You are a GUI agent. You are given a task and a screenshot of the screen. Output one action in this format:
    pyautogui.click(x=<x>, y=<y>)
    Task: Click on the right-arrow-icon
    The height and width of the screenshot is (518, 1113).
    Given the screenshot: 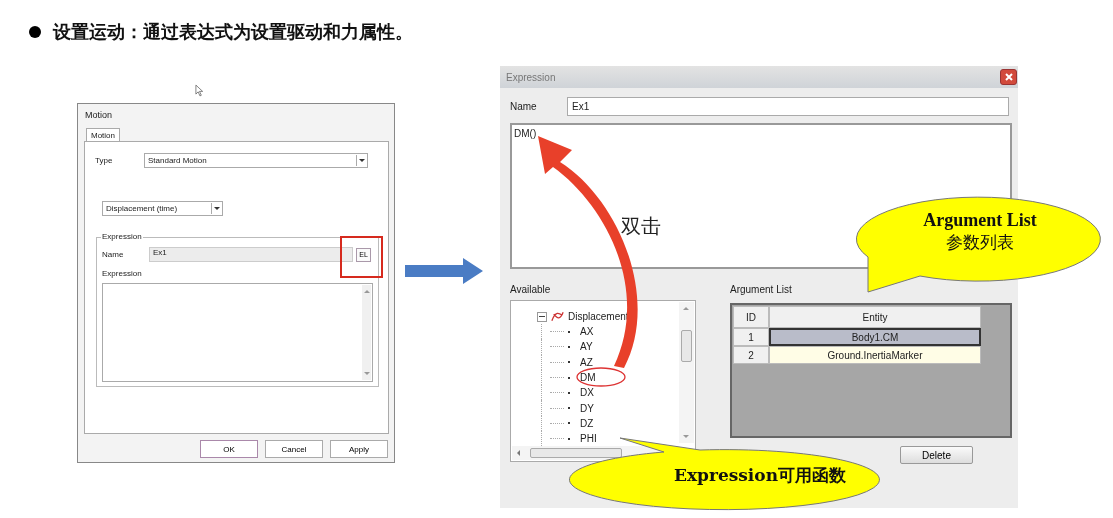 What is the action you would take?
    pyautogui.click(x=444, y=271)
    